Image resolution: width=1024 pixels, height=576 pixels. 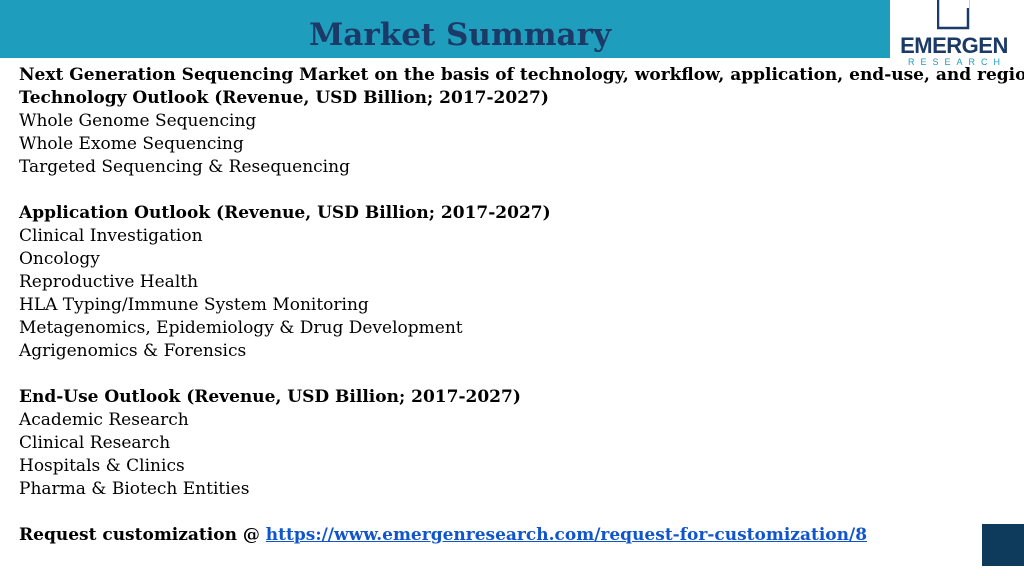 What do you see at coordinates (59, 259) in the screenshot?
I see `list-item: Oncology` at bounding box center [59, 259].